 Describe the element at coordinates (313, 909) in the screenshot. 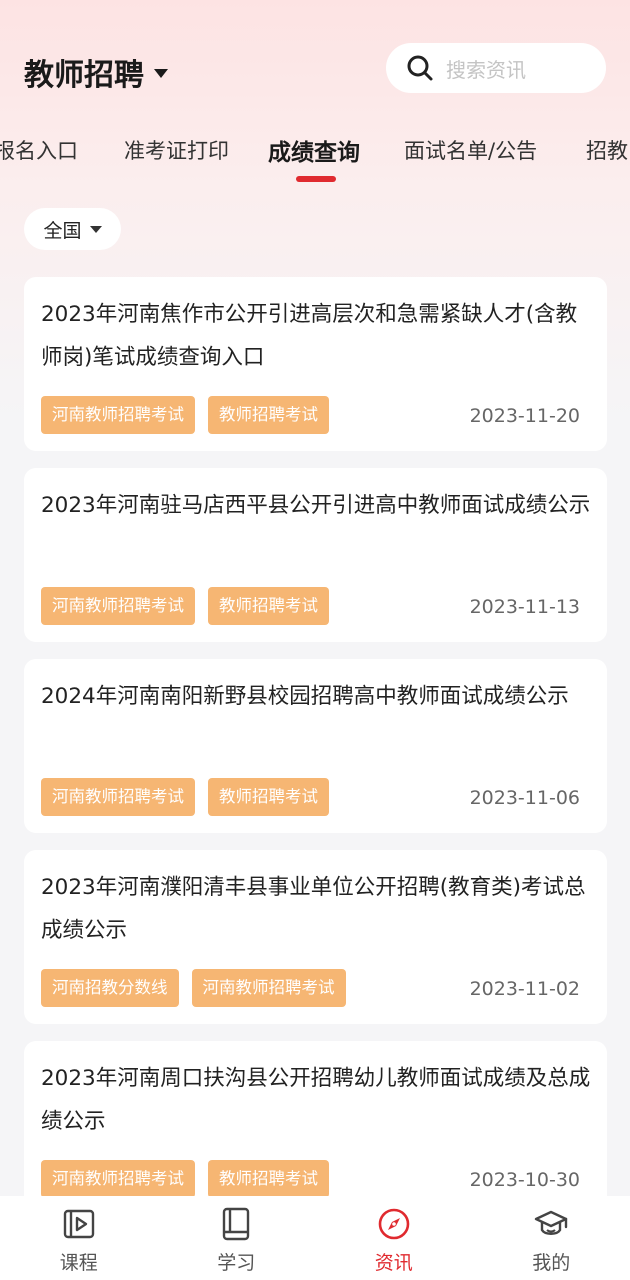

I see `article-title: 2023年河南濮阳清丰县事业单位公开招聘(教育类)考试总成绩公示` at that location.